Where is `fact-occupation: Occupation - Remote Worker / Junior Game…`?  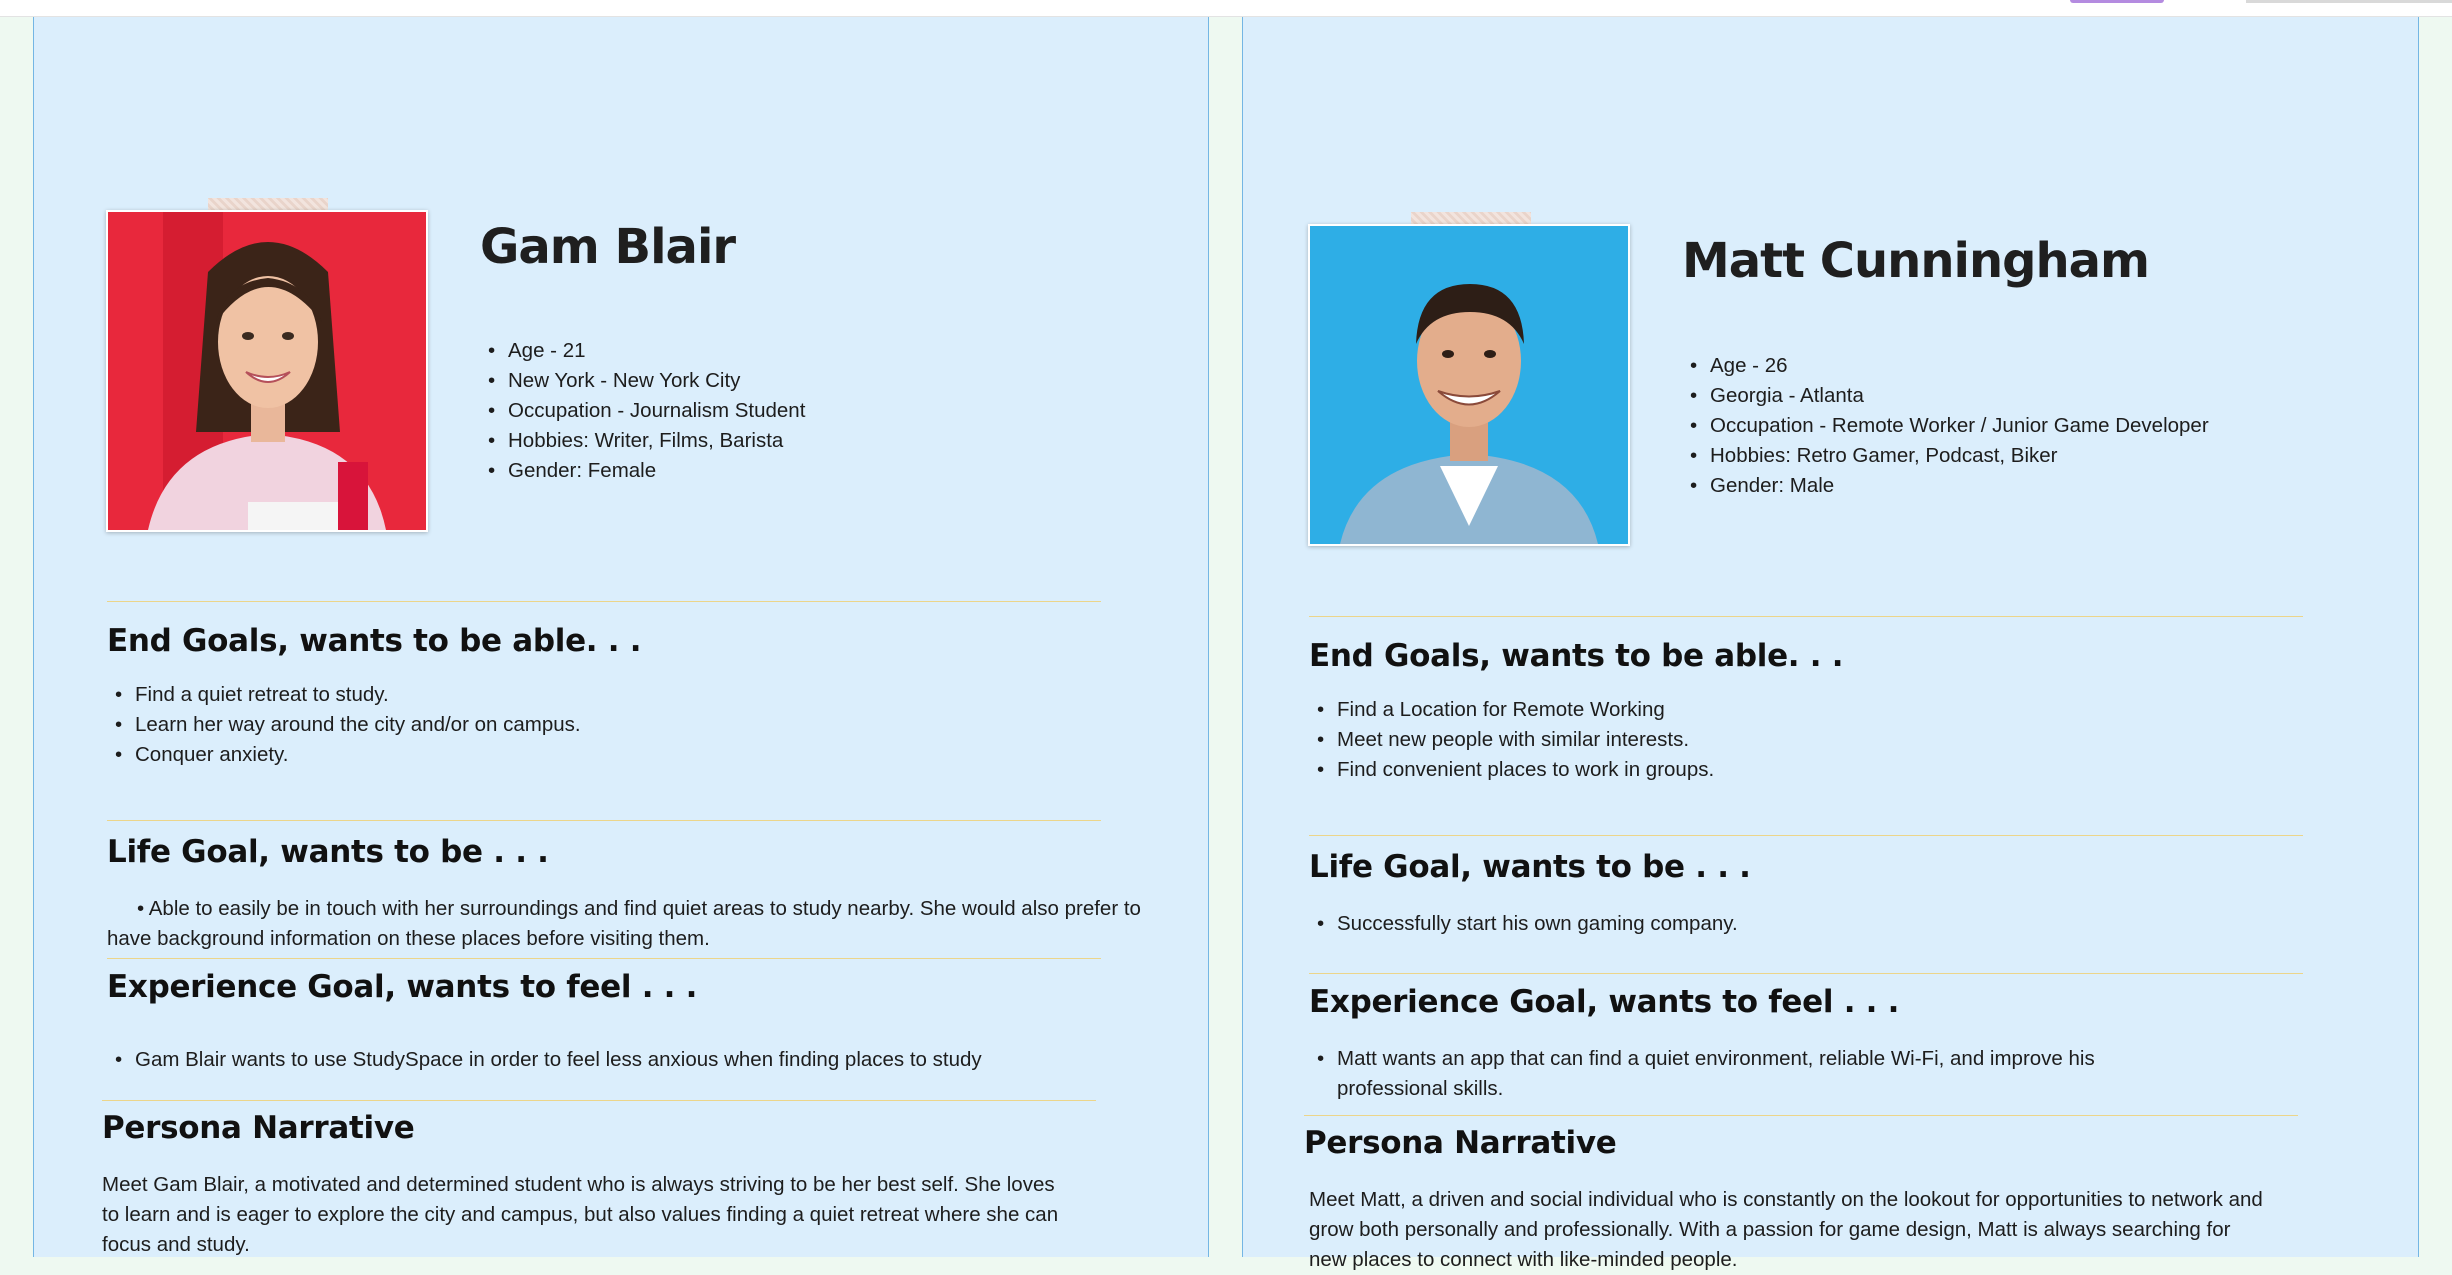 fact-occupation: Occupation - Remote Worker / Junior Game… is located at coordinates (1945, 426).